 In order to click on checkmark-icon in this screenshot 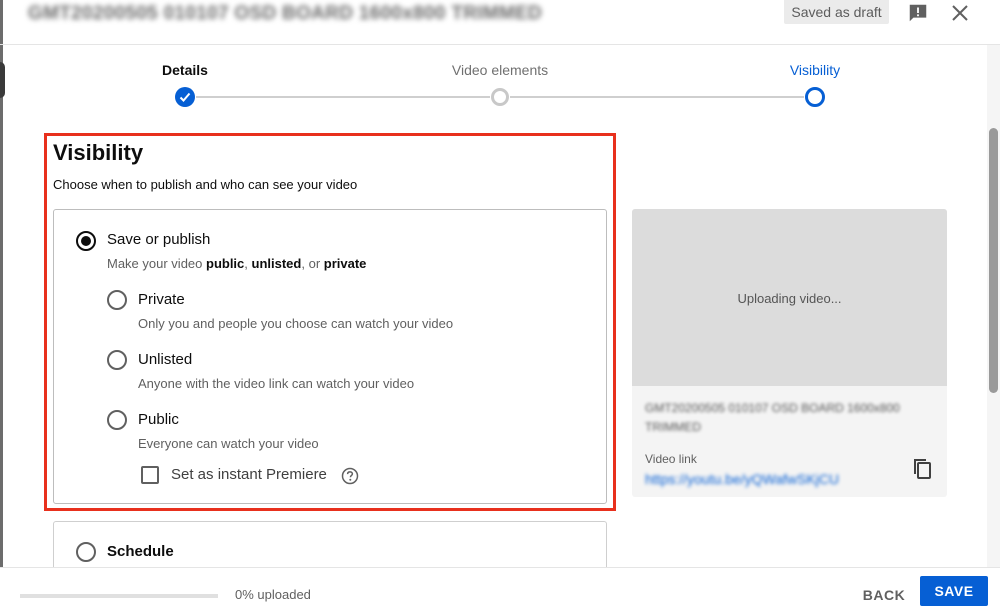, I will do `click(185, 97)`.